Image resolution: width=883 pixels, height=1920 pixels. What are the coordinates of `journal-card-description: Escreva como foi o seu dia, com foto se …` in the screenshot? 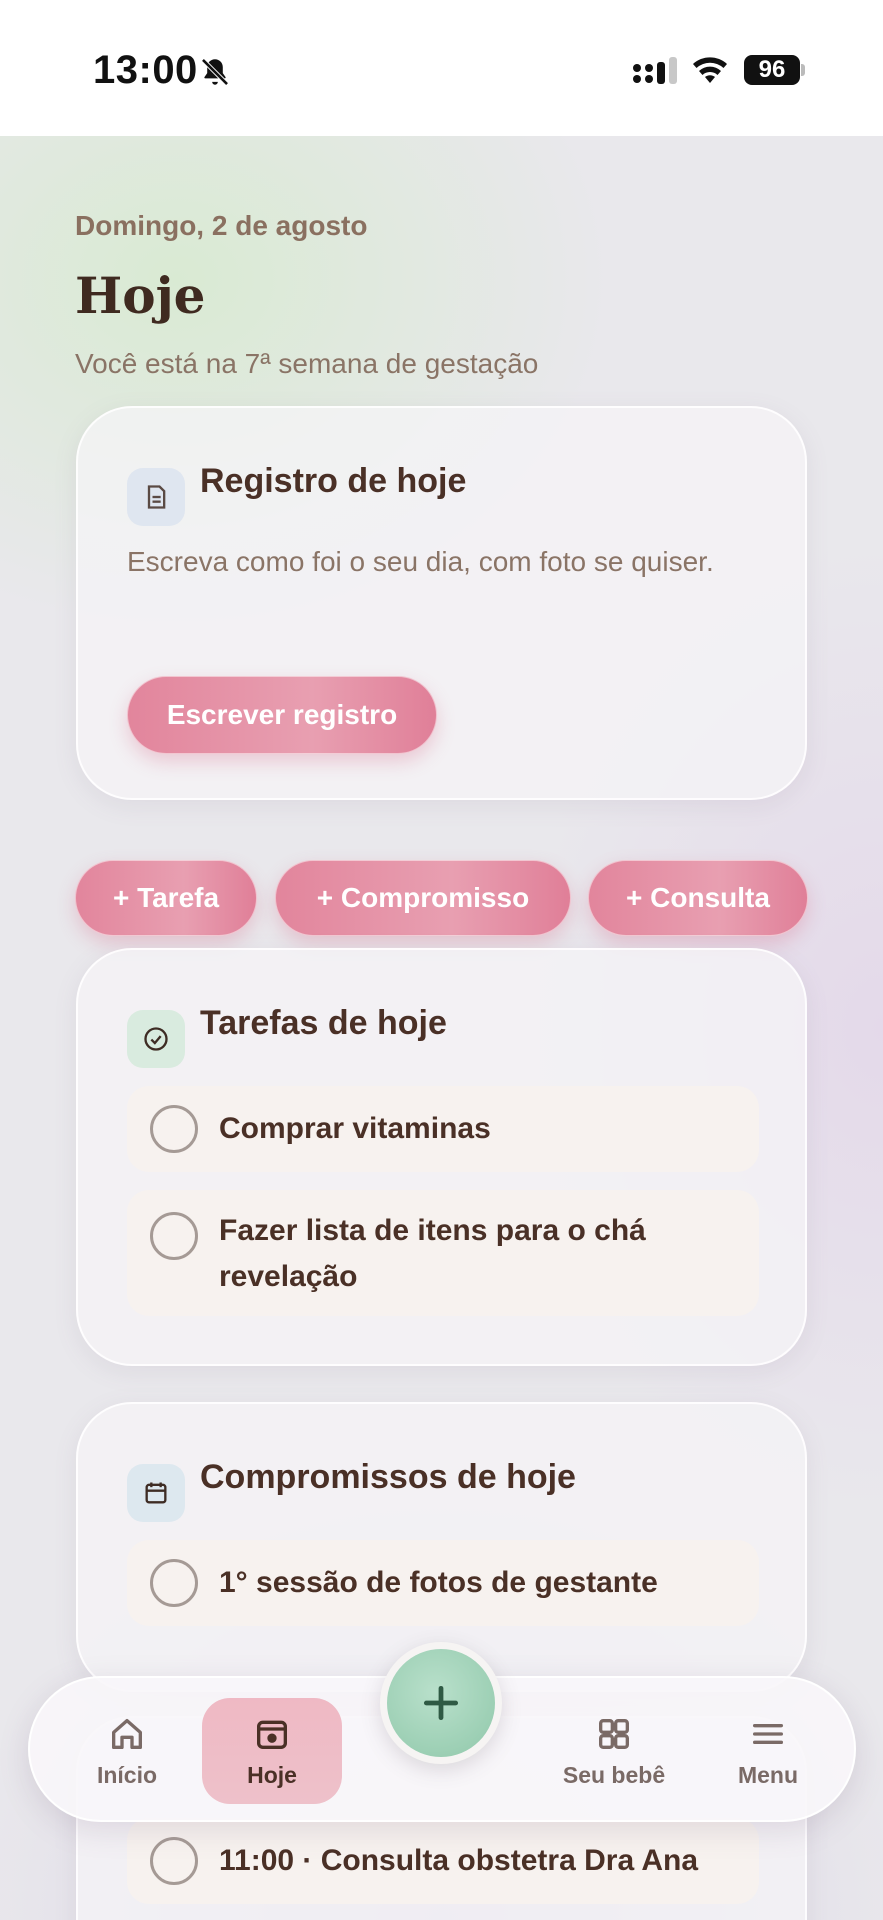 It's located at (420, 561).